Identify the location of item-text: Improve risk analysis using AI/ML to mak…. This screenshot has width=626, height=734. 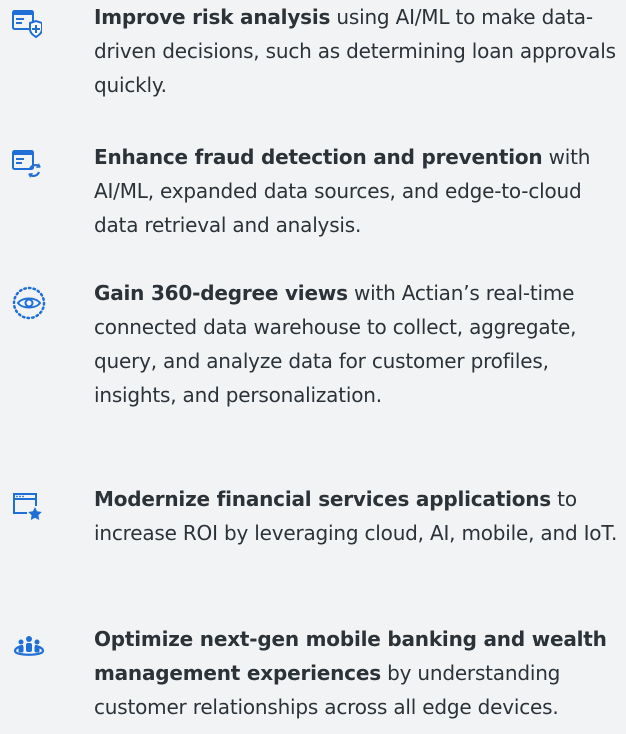
(359, 51).